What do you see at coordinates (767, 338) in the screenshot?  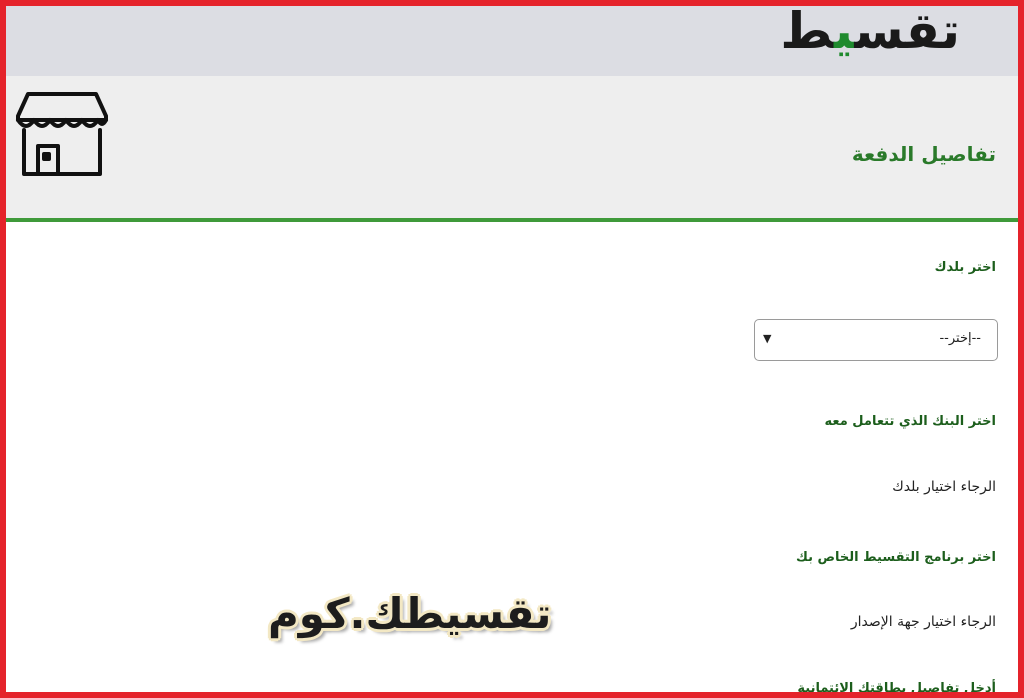 I see `chevron-down-icon: ▼` at bounding box center [767, 338].